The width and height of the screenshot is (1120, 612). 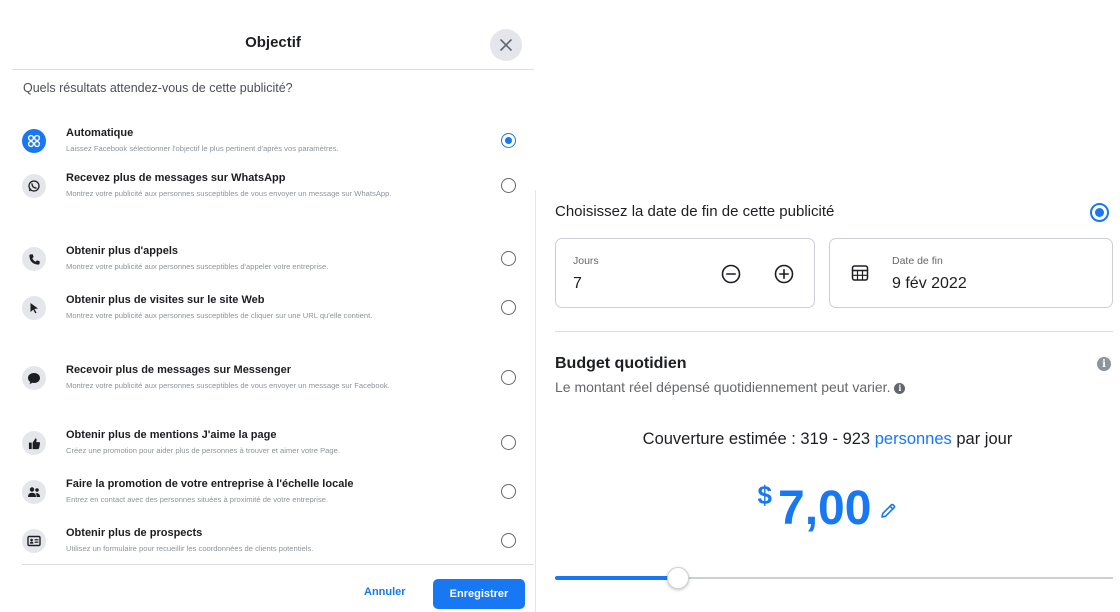 I want to click on end-date-radio, so click(x=1099, y=212).